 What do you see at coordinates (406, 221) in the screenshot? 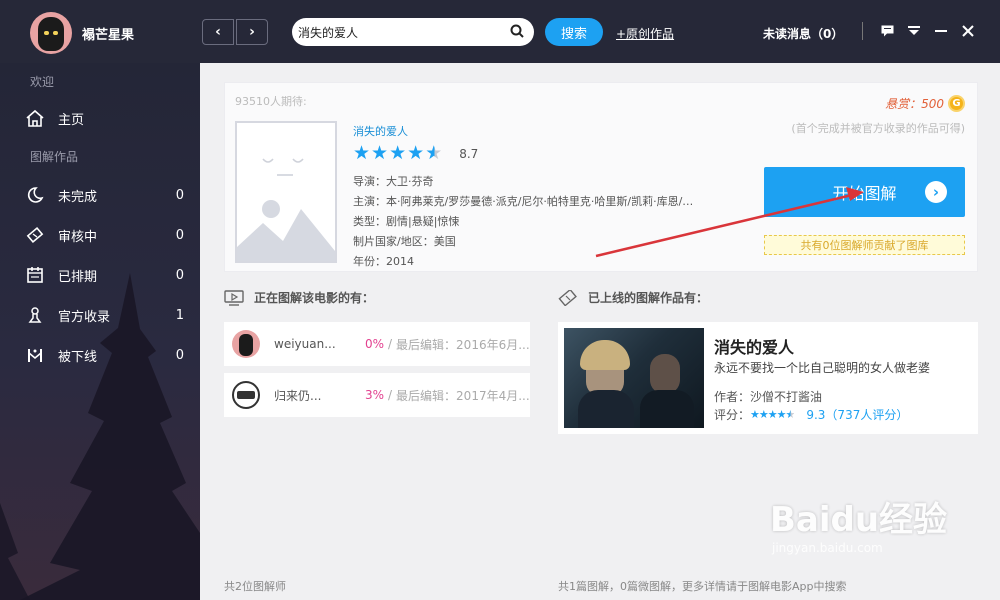
I see `movie-genre: 类型：剧情|悬疑|惊悚` at bounding box center [406, 221].